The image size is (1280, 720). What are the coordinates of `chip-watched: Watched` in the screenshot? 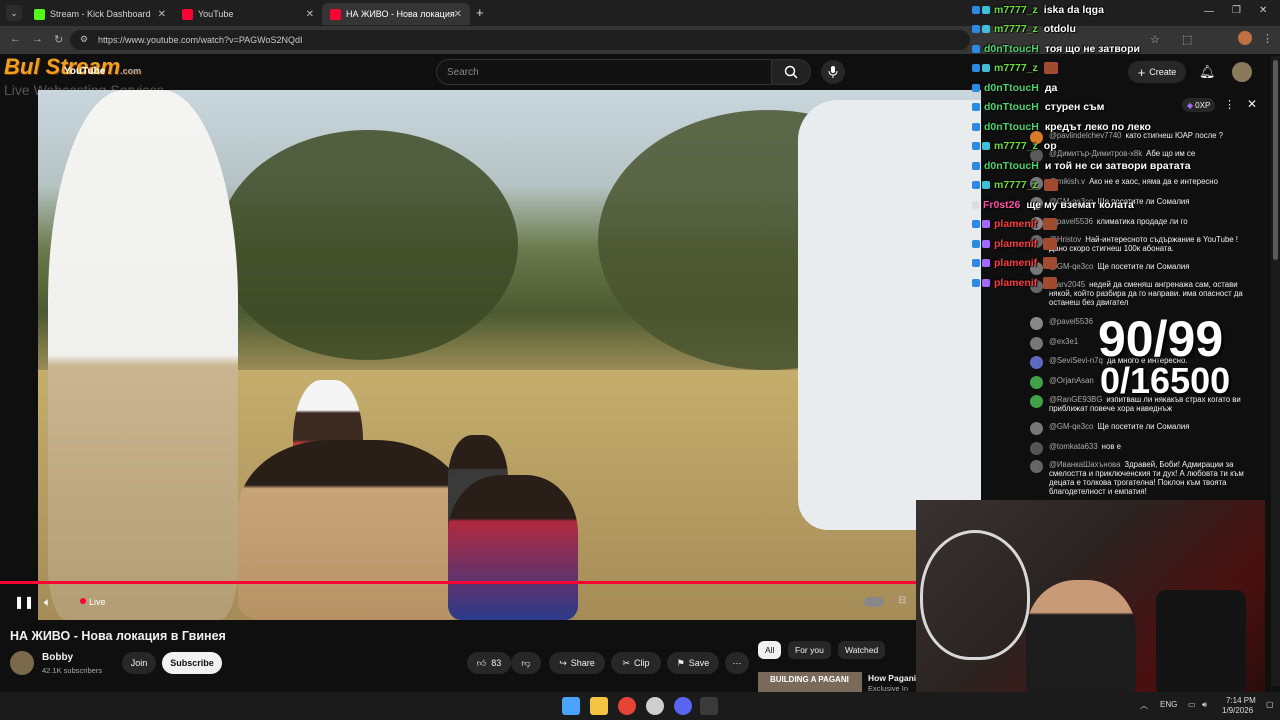 It's located at (862, 650).